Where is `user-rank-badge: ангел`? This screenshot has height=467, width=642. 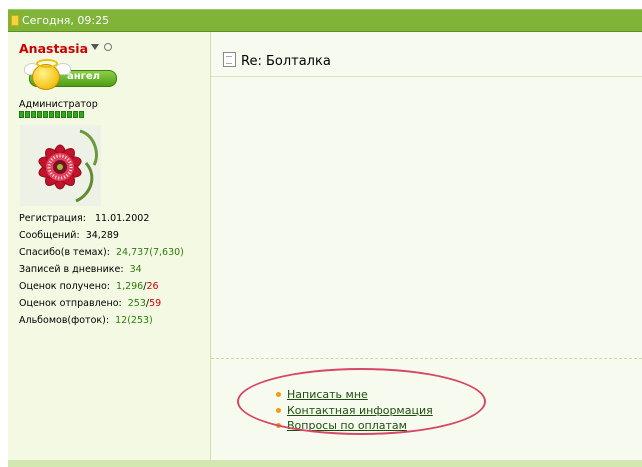 user-rank-badge: ангел is located at coordinates (69, 75).